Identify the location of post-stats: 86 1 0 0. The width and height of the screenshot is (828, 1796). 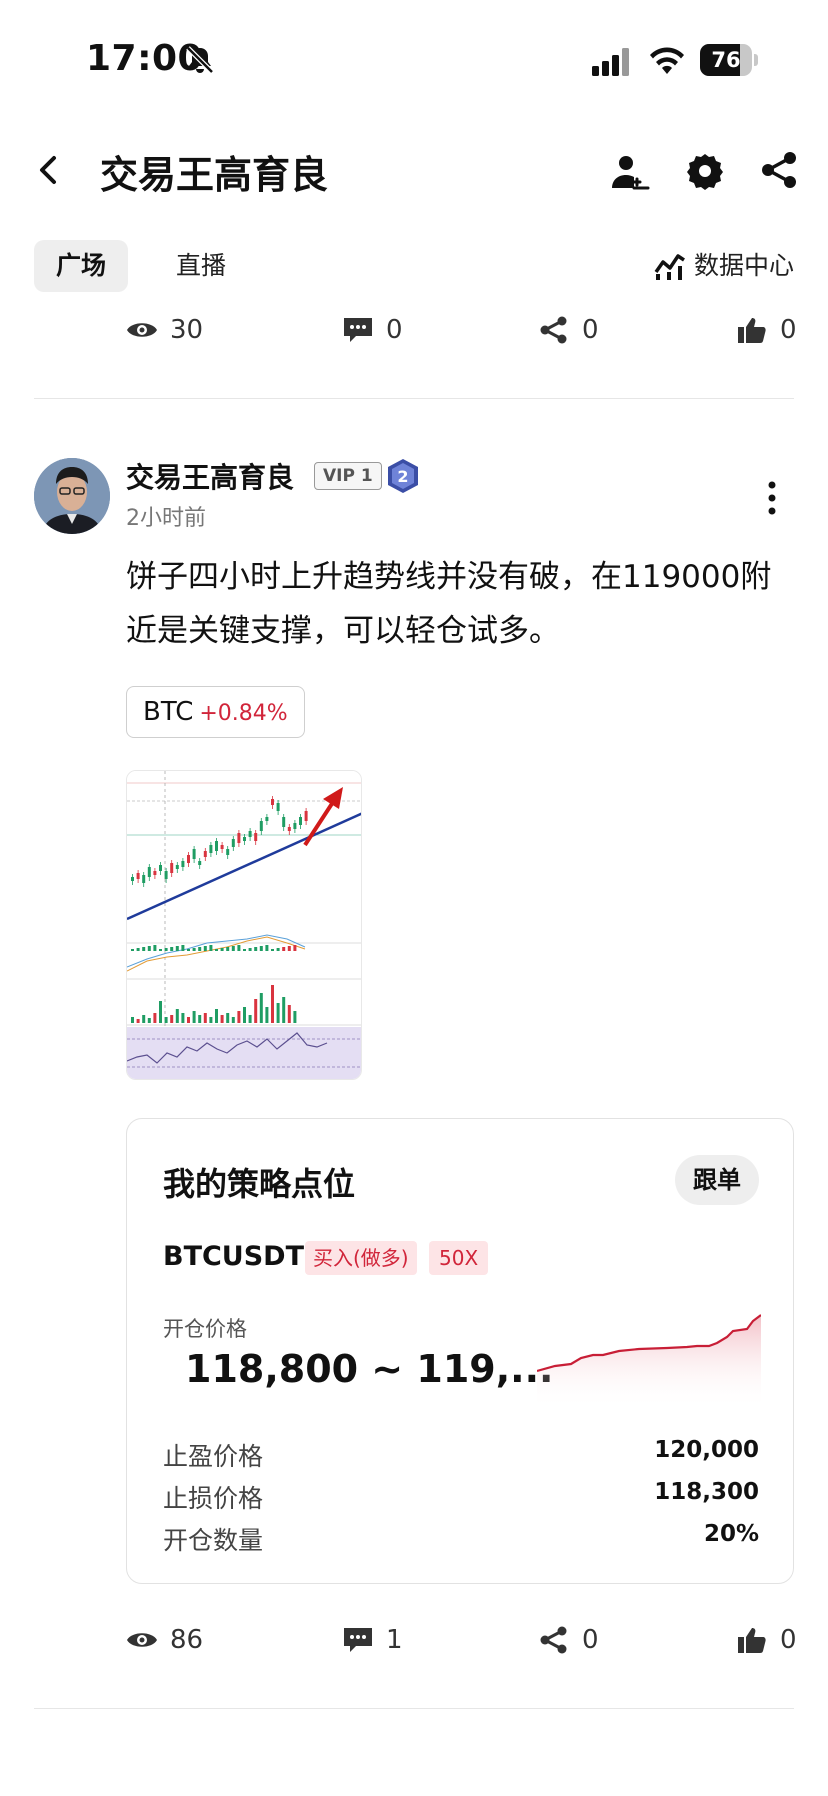
(461, 1640).